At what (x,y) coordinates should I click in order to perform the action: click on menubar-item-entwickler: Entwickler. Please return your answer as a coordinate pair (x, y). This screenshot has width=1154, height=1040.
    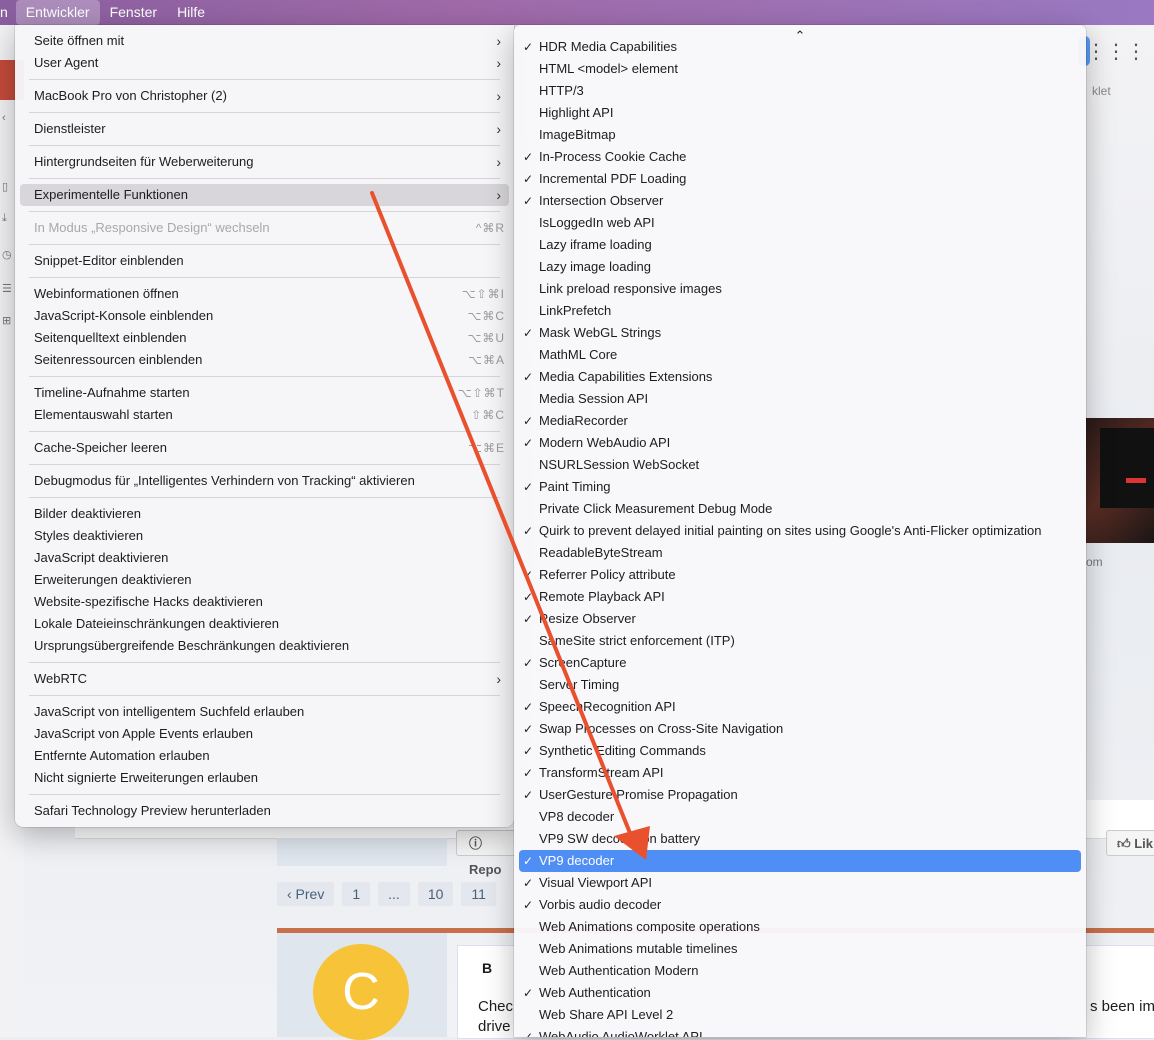
    Looking at the image, I should click on (57, 12).